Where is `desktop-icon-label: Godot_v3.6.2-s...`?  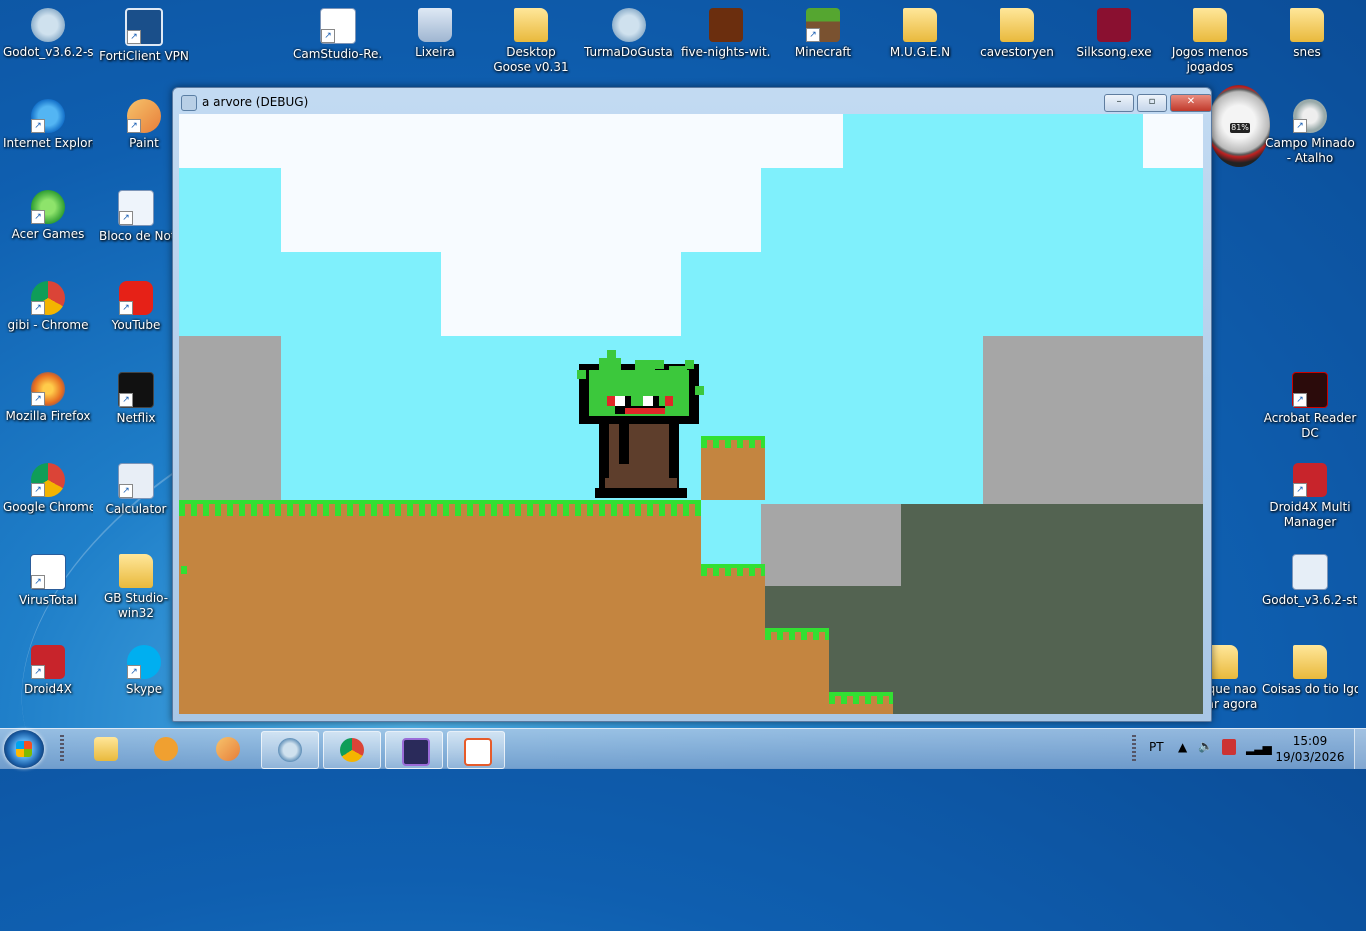 desktop-icon-label: Godot_v3.6.2-s... is located at coordinates (48, 52).